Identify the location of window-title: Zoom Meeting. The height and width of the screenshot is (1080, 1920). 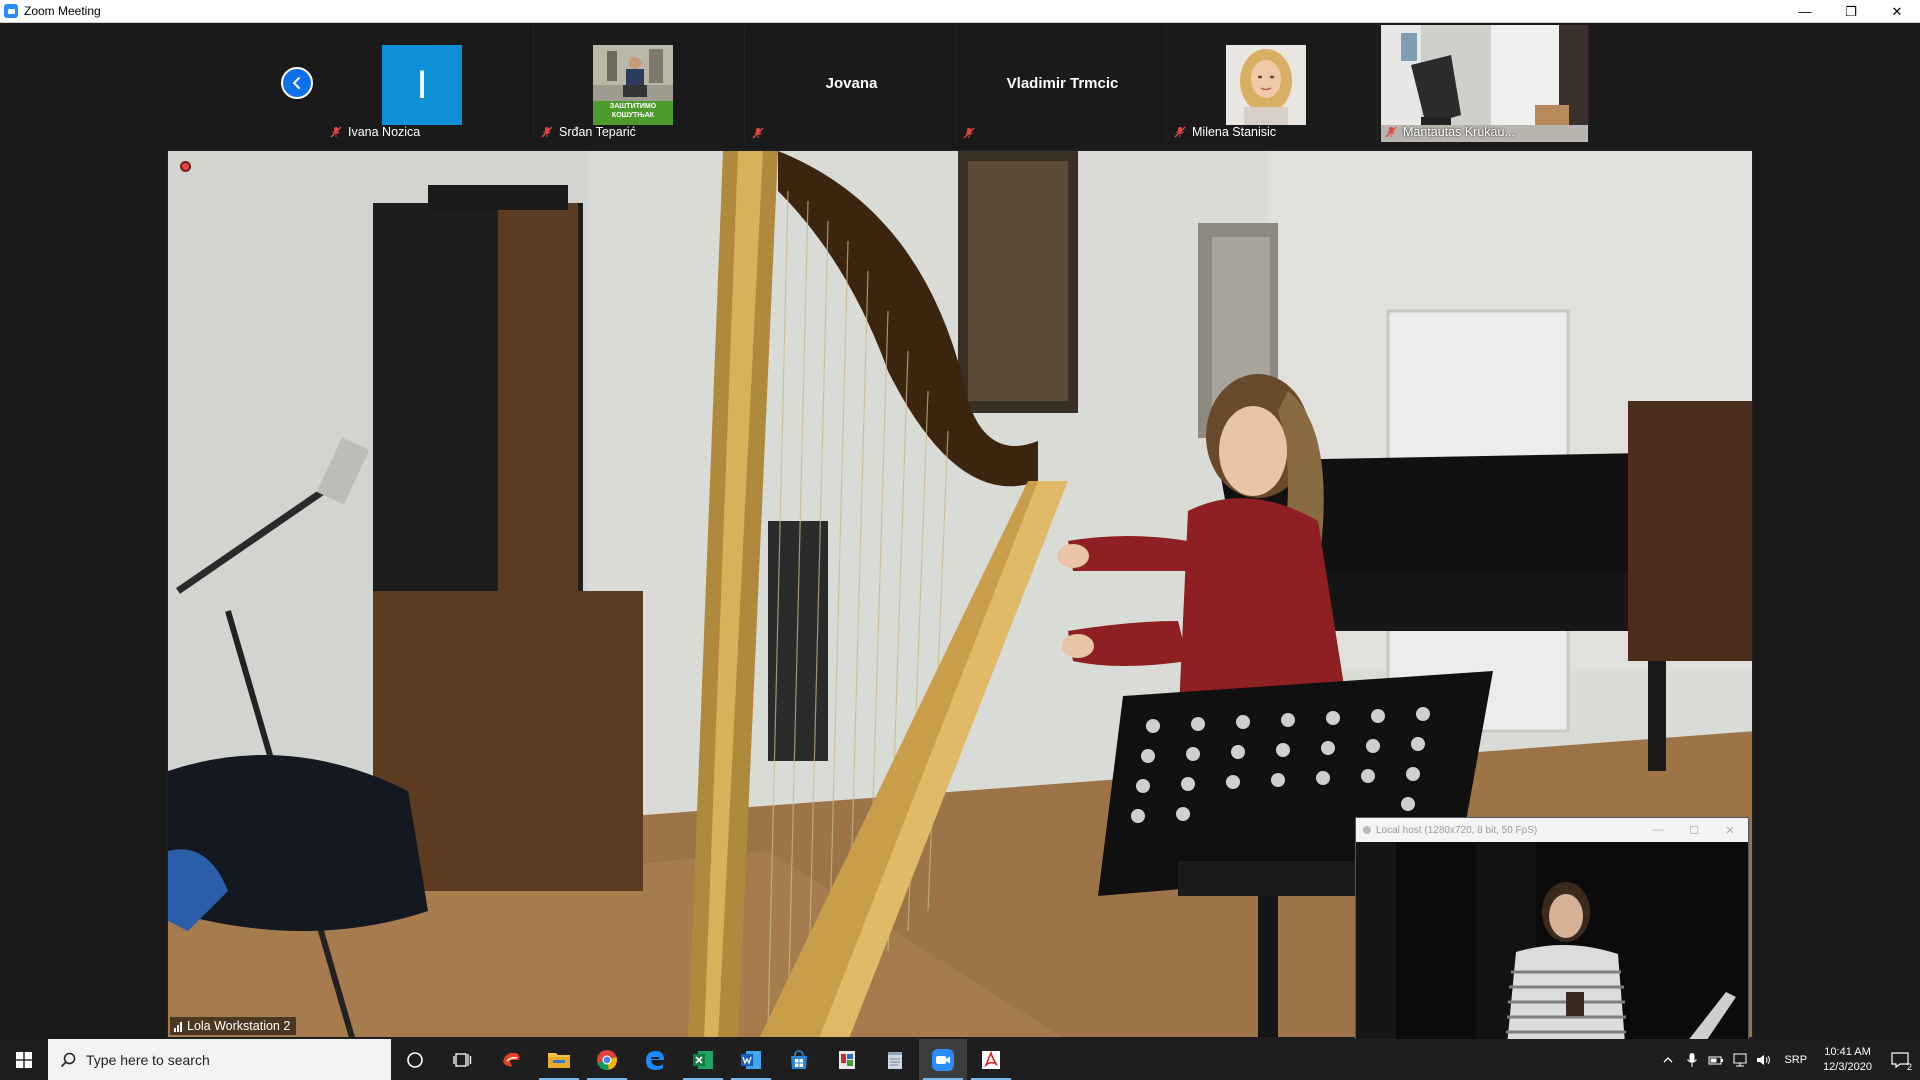
(62, 11).